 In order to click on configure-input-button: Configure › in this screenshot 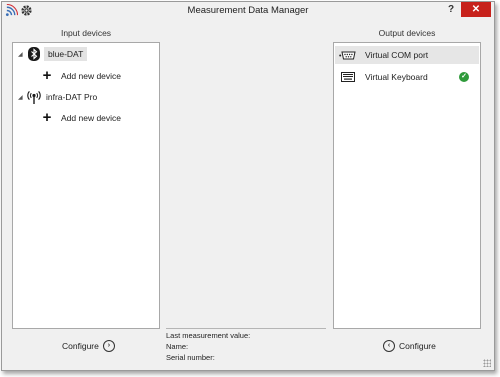, I will do `click(88, 346)`.